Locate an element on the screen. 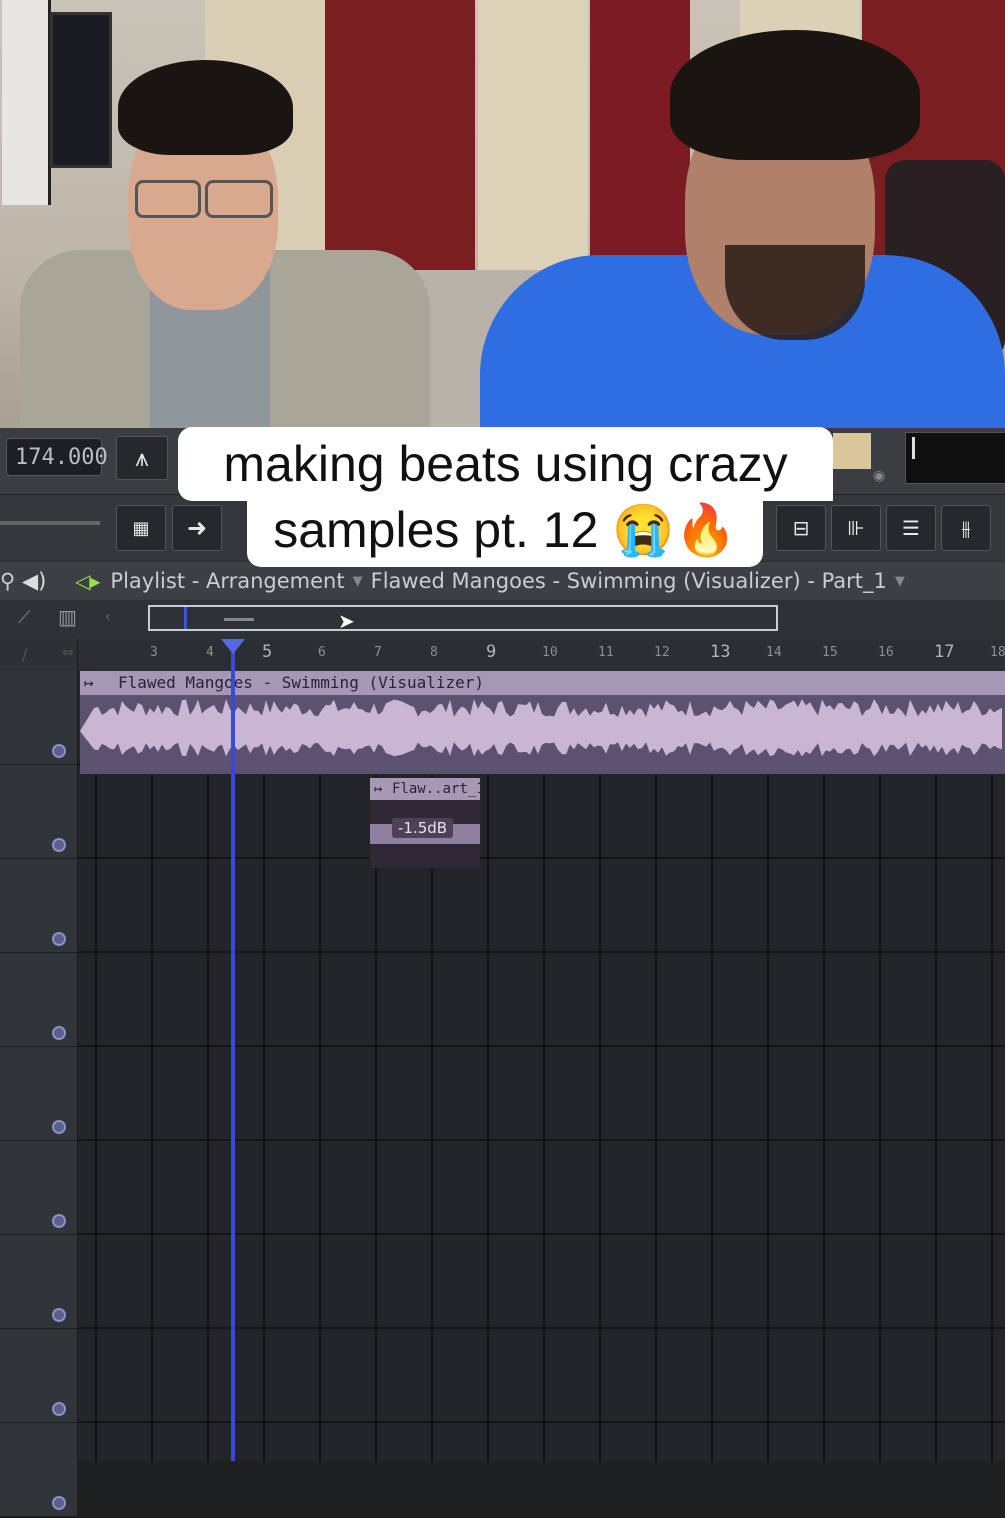  mixer-icon: ⫵ is located at coordinates (966, 528).